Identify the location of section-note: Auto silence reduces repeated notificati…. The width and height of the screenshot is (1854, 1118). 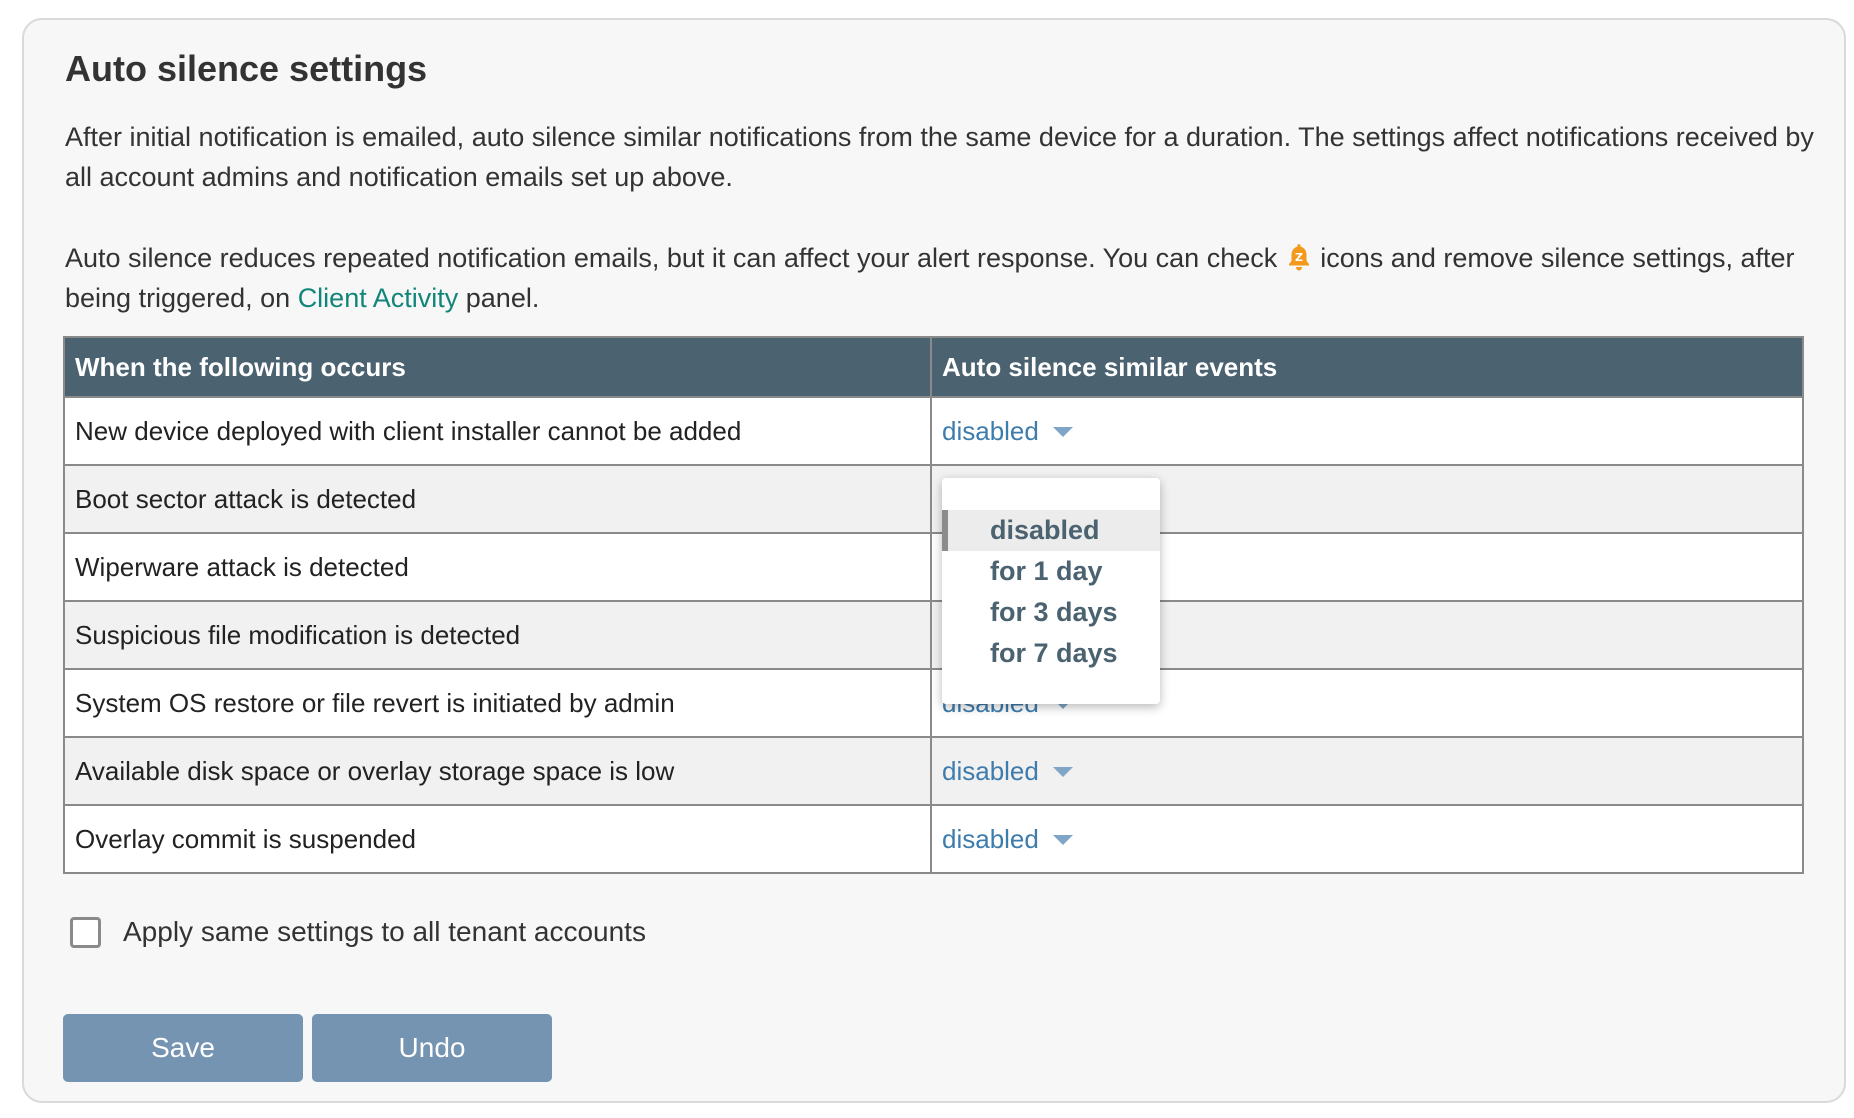
(945, 278).